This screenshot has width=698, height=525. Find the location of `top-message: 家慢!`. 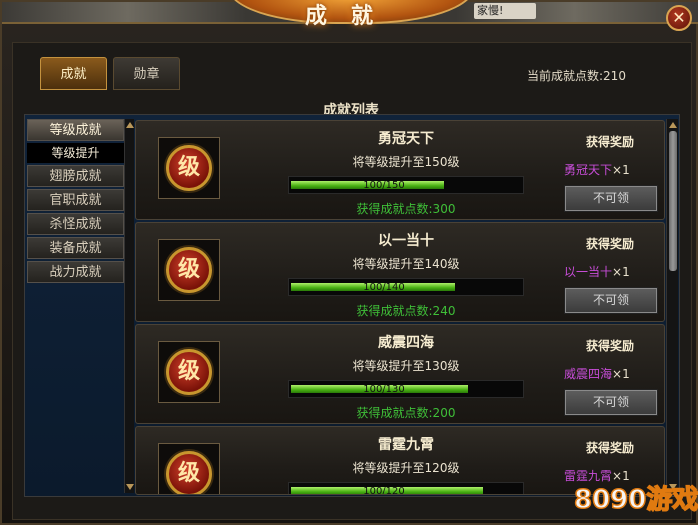

top-message: 家慢! is located at coordinates (505, 11).